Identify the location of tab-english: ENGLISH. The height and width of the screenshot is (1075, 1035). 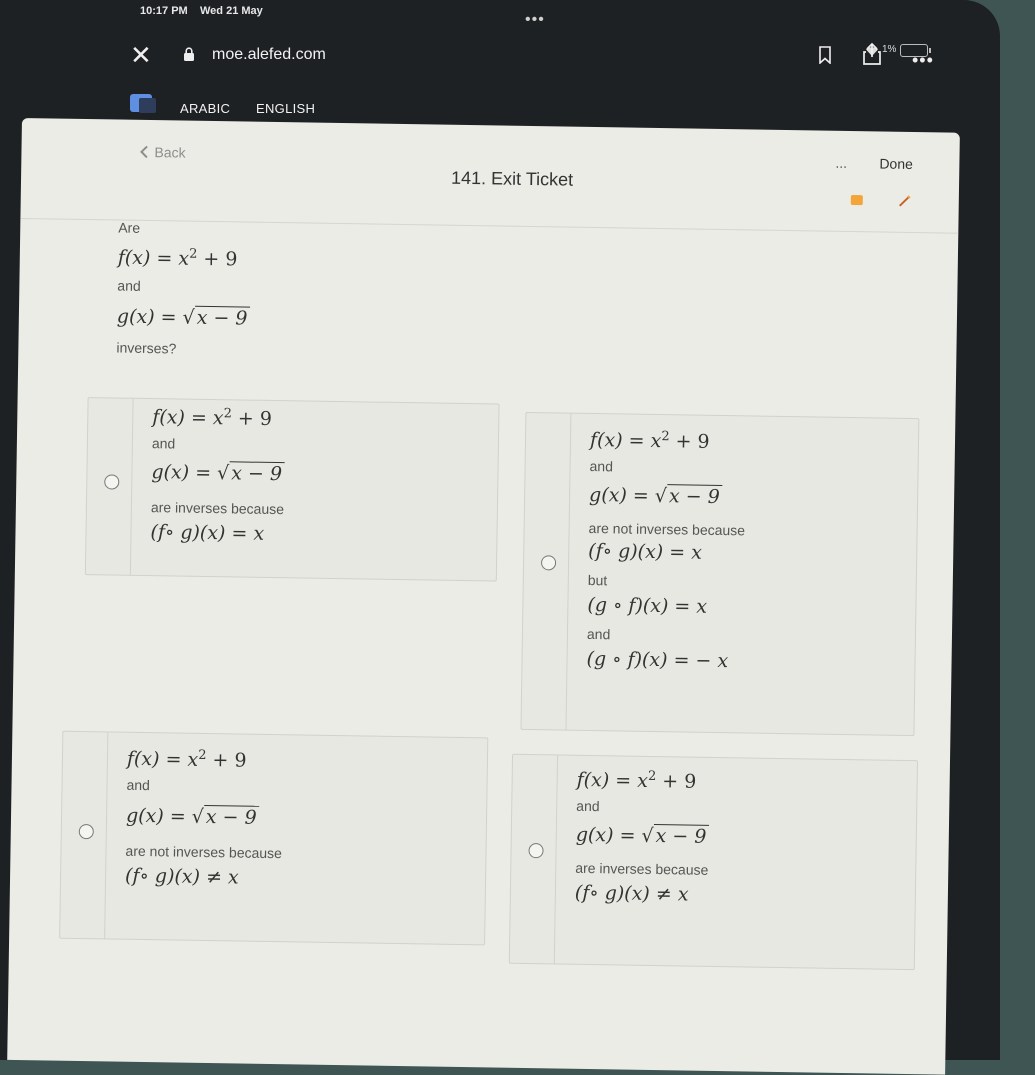
(285, 108).